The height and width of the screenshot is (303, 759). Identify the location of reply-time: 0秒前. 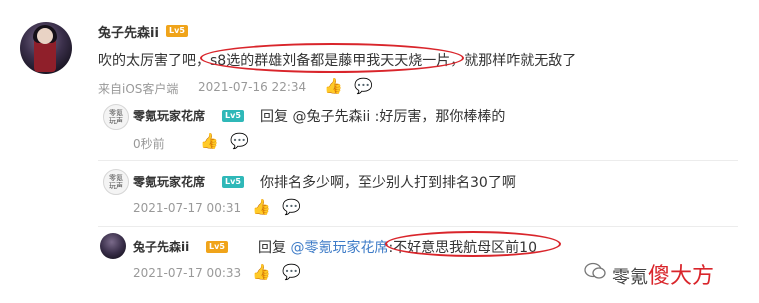
(149, 144).